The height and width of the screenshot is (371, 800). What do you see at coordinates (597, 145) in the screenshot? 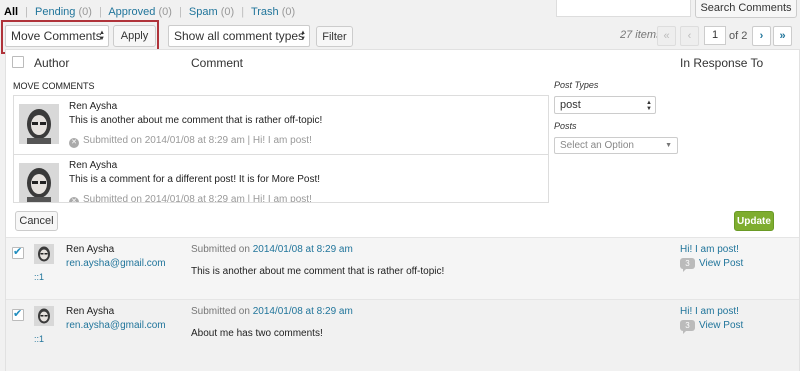
I see `posts-placeholder: Select an Option` at bounding box center [597, 145].